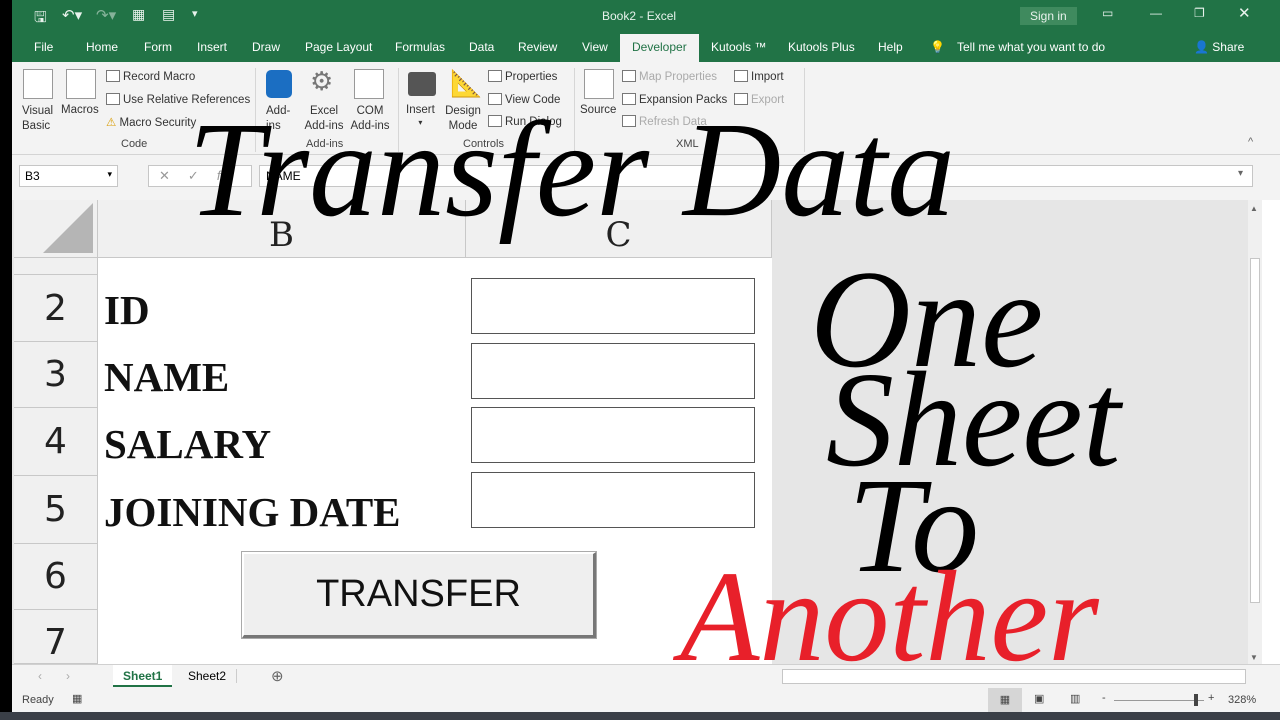  What do you see at coordinates (422, 84) in the screenshot?
I see `toolbox-icon` at bounding box center [422, 84].